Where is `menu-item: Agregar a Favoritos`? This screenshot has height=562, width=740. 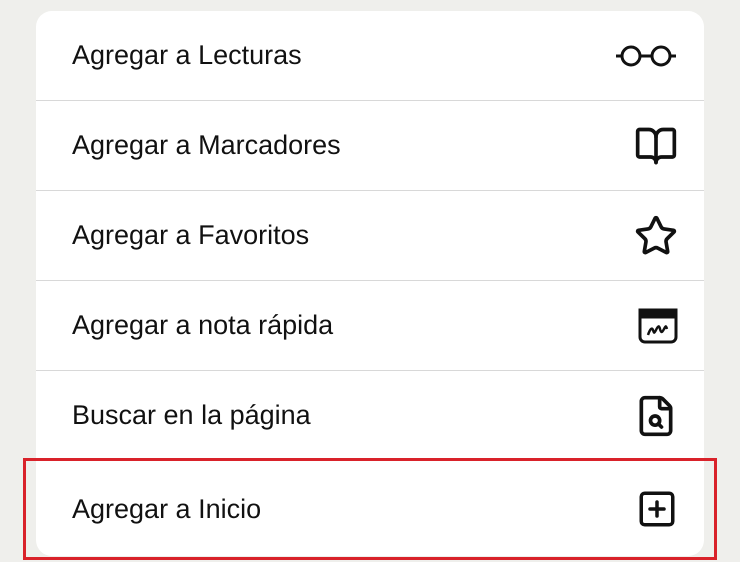
menu-item: Agregar a Favoritos is located at coordinates (370, 236).